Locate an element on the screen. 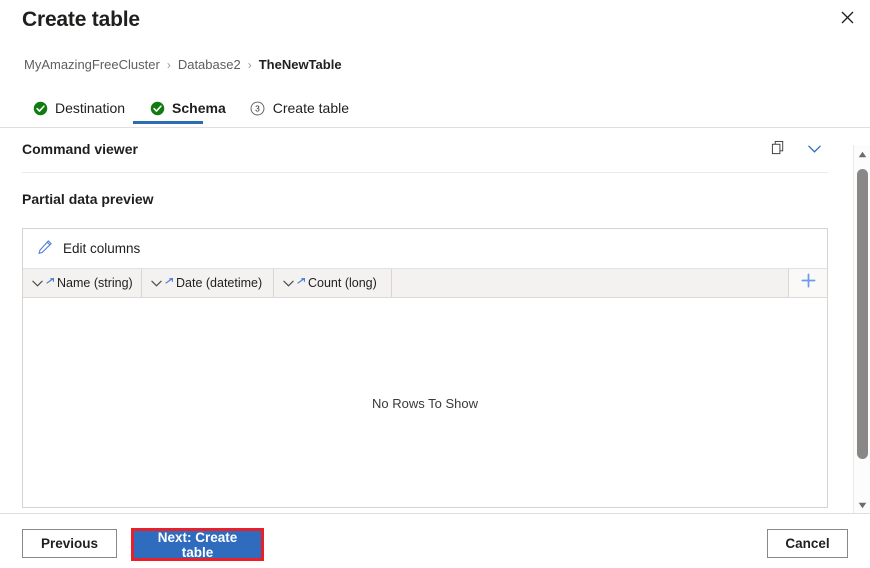 The width and height of the screenshot is (870, 568). next-create-table-button: Next: Create table is located at coordinates (197, 545).